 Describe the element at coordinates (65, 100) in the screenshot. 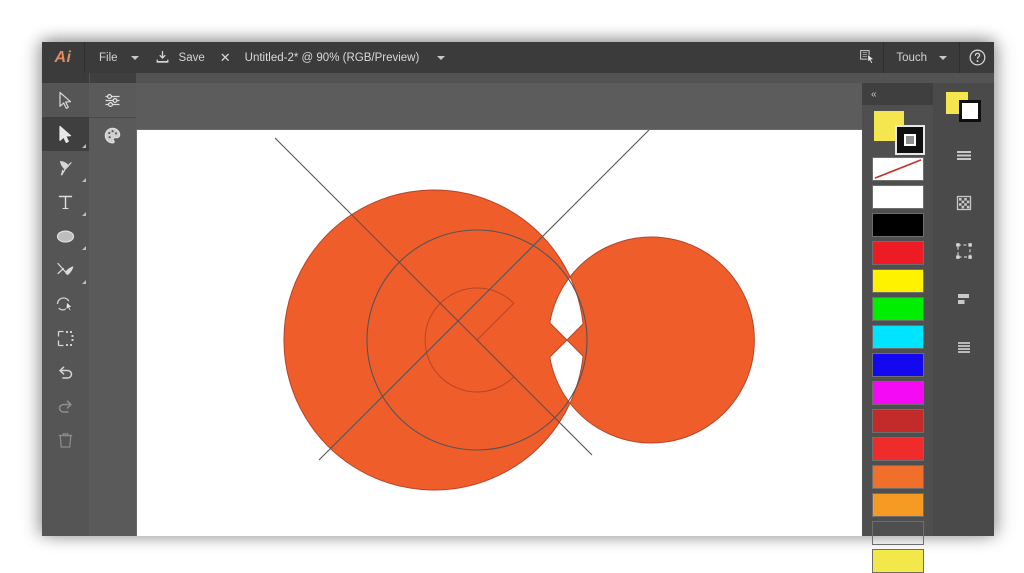

I see `selection-tool` at that location.